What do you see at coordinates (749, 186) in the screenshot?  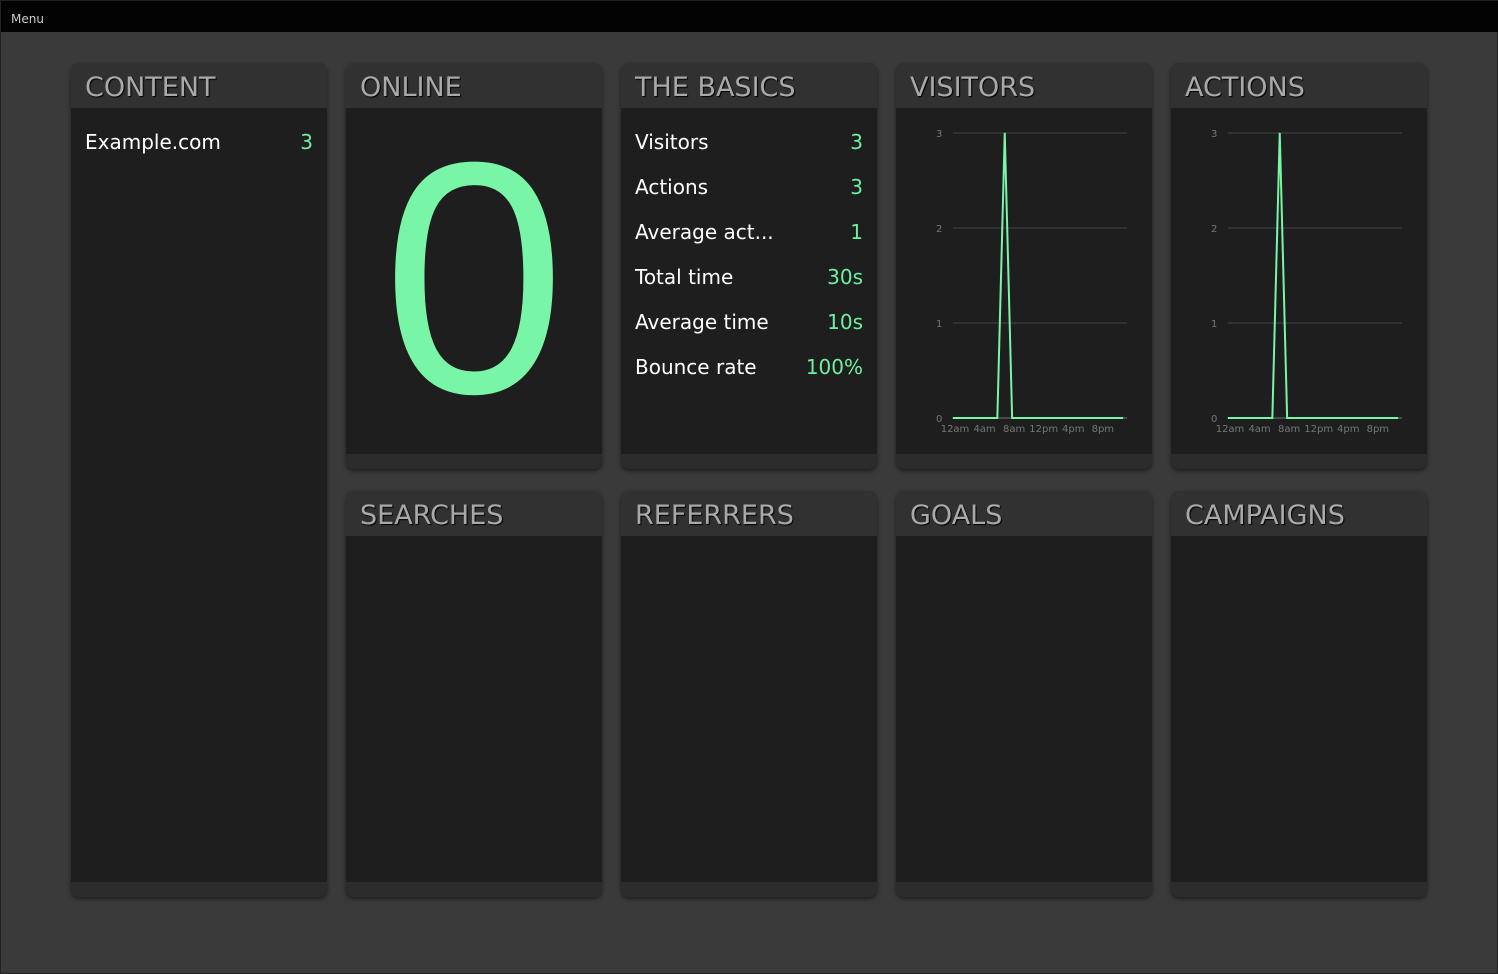 I see `stat-row: Actions 3` at bounding box center [749, 186].